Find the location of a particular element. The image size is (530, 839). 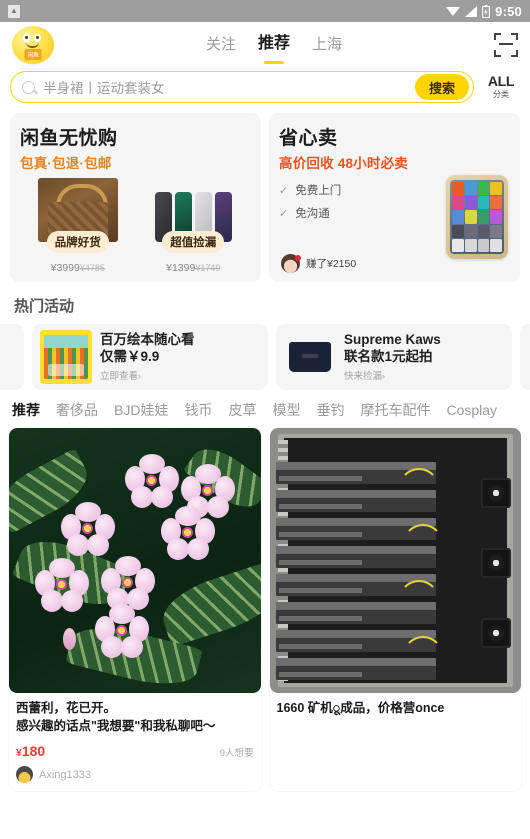

banner-title: 省心卖 is located at coordinates (308, 138).